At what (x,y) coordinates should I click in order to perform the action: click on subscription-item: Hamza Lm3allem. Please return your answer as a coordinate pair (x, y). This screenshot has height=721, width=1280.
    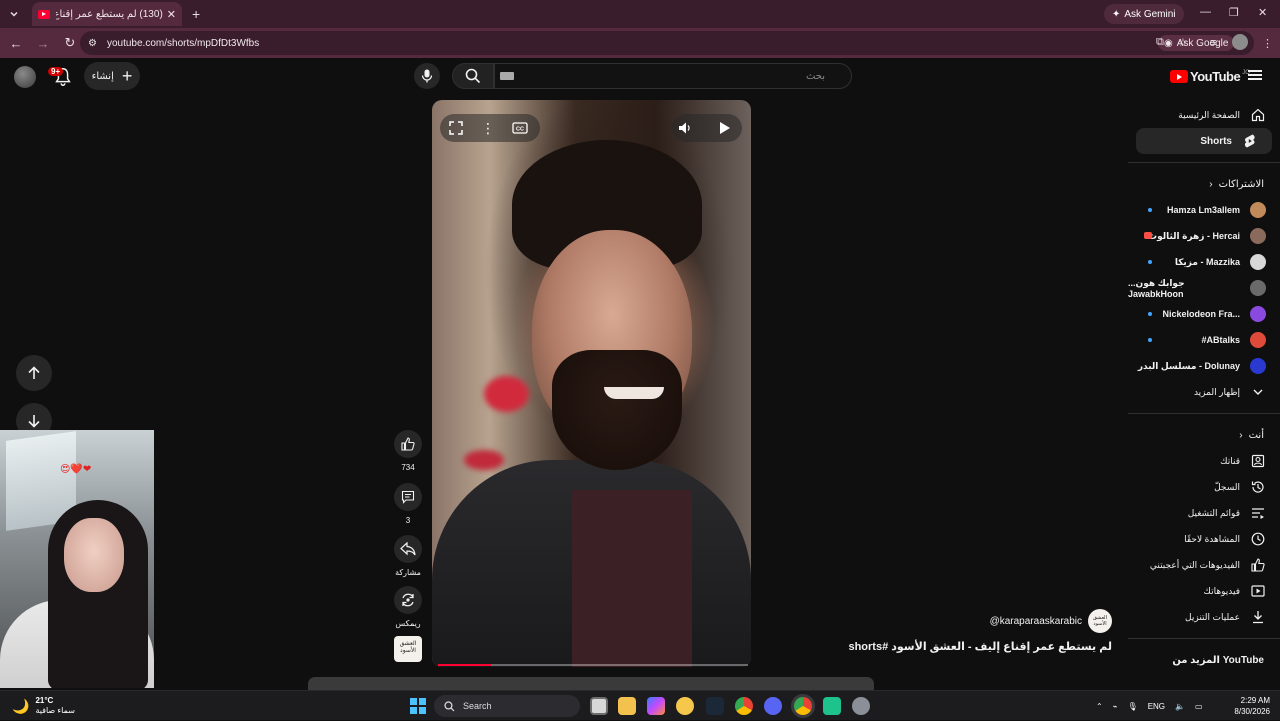
    Looking at the image, I should click on (1204, 210).